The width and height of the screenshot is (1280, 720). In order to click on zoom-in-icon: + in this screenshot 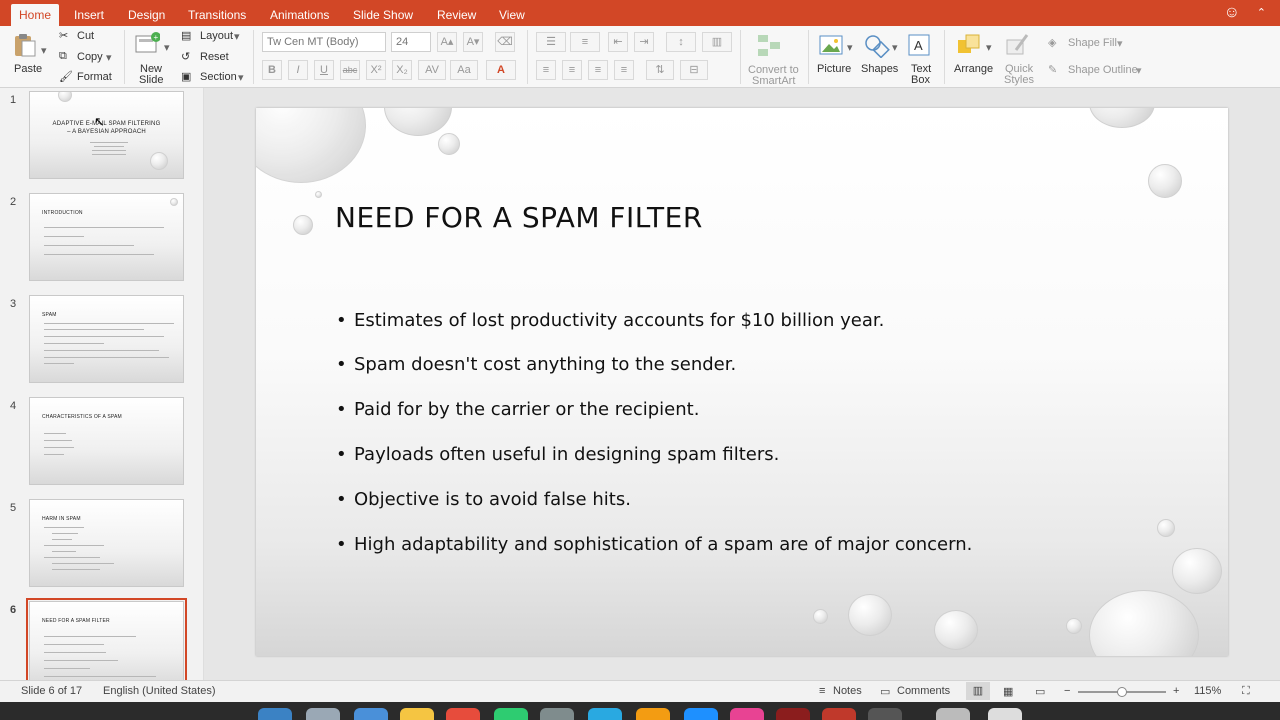, I will do `click(1176, 691)`.